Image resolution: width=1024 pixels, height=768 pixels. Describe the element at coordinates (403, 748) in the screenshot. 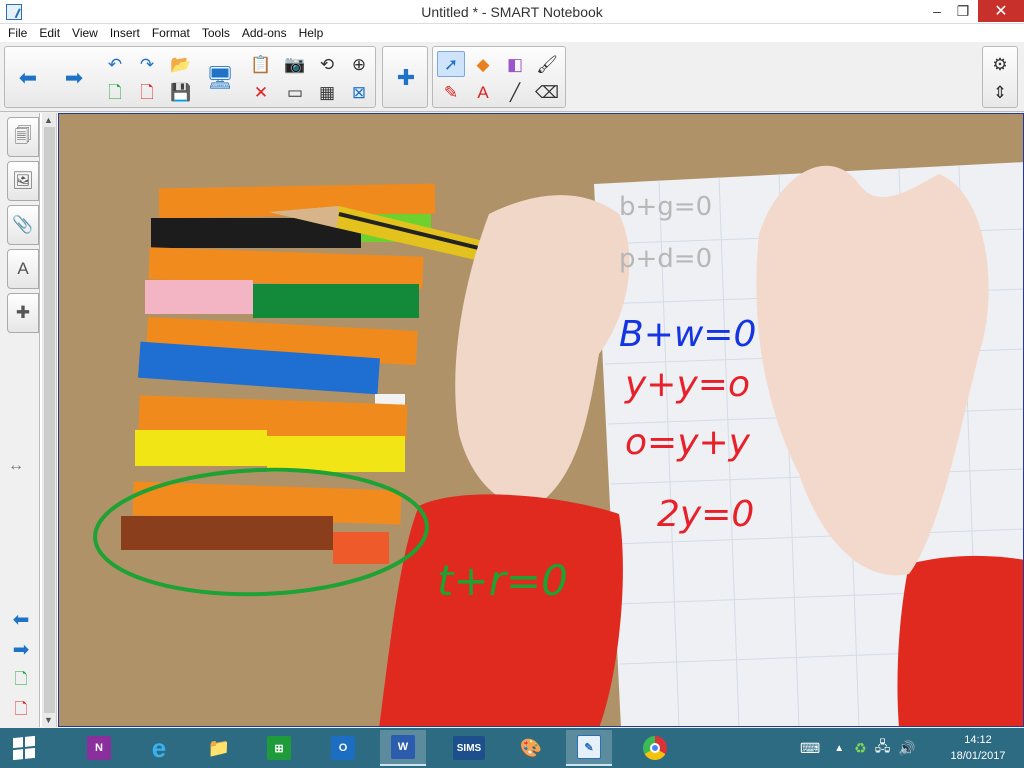

I see `taskbar-word: W` at that location.